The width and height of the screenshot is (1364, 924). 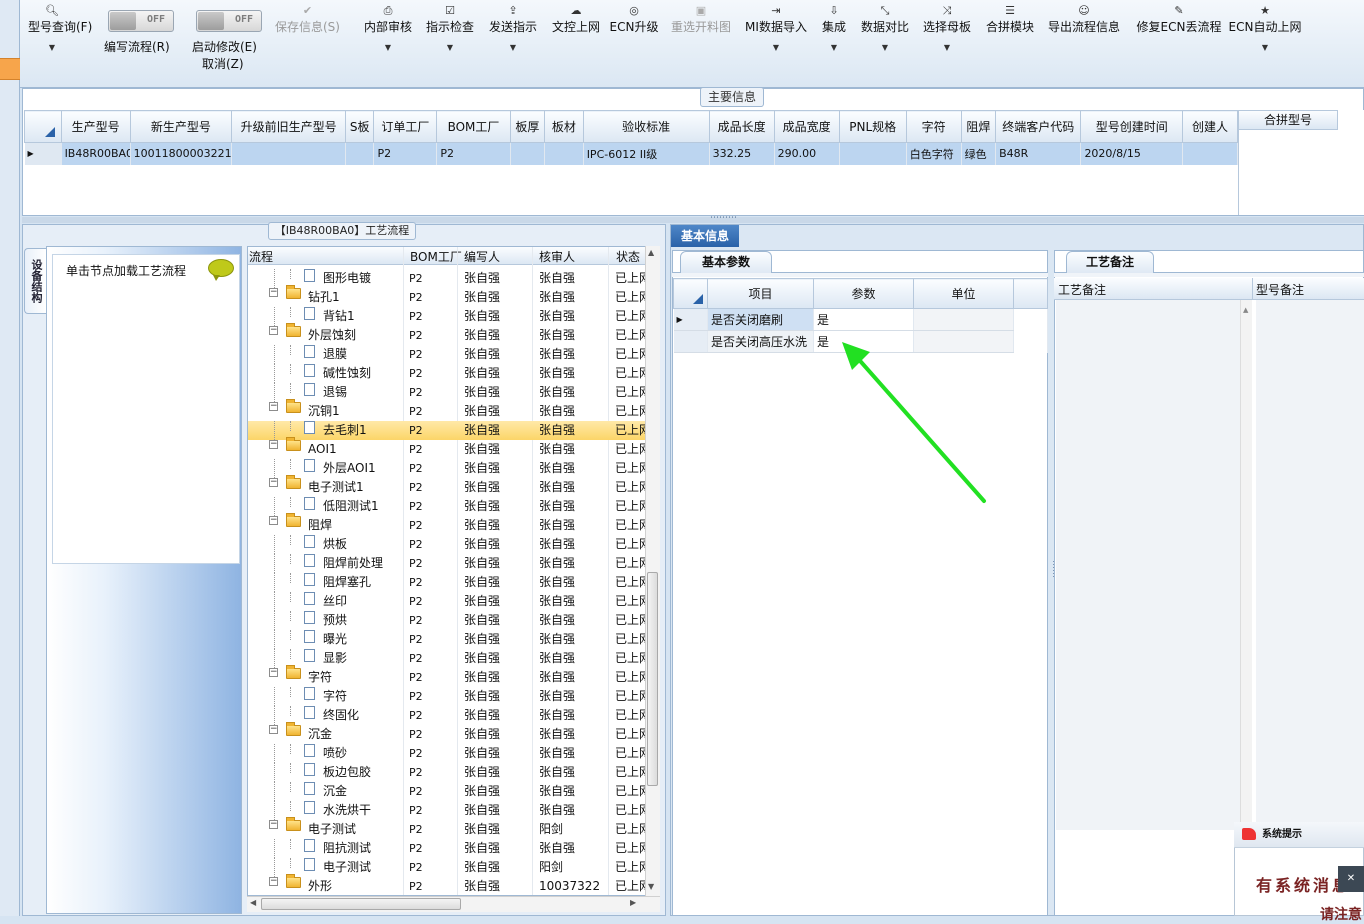 What do you see at coordinates (723, 218) in the screenshot?
I see `splitter-grip: ⋯⋯⋯` at bounding box center [723, 218].